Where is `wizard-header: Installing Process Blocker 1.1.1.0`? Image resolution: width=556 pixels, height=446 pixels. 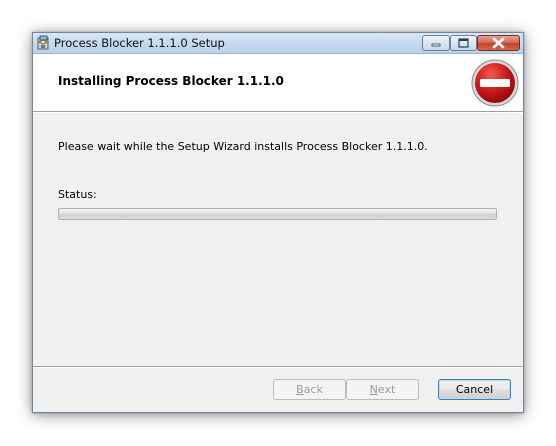 wizard-header: Installing Process Blocker 1.1.1.0 is located at coordinates (278, 83).